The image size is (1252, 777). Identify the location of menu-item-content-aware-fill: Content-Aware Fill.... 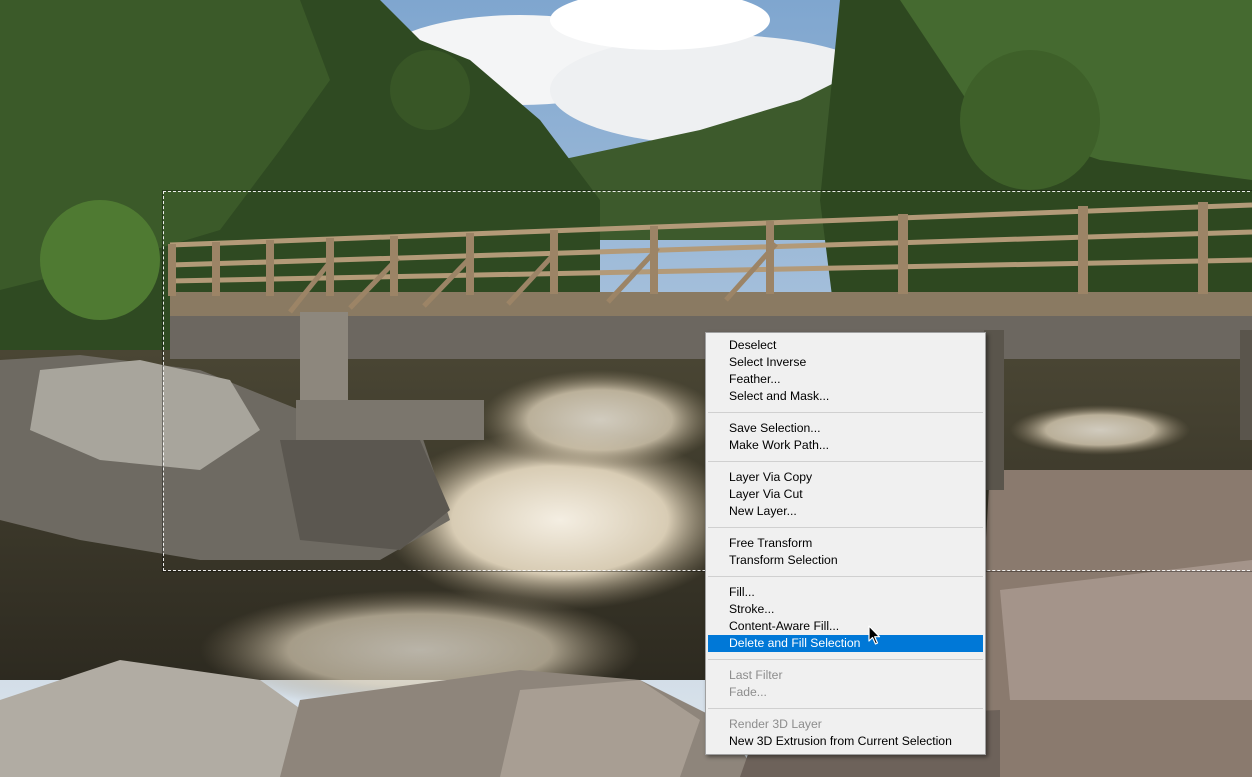
(845, 626).